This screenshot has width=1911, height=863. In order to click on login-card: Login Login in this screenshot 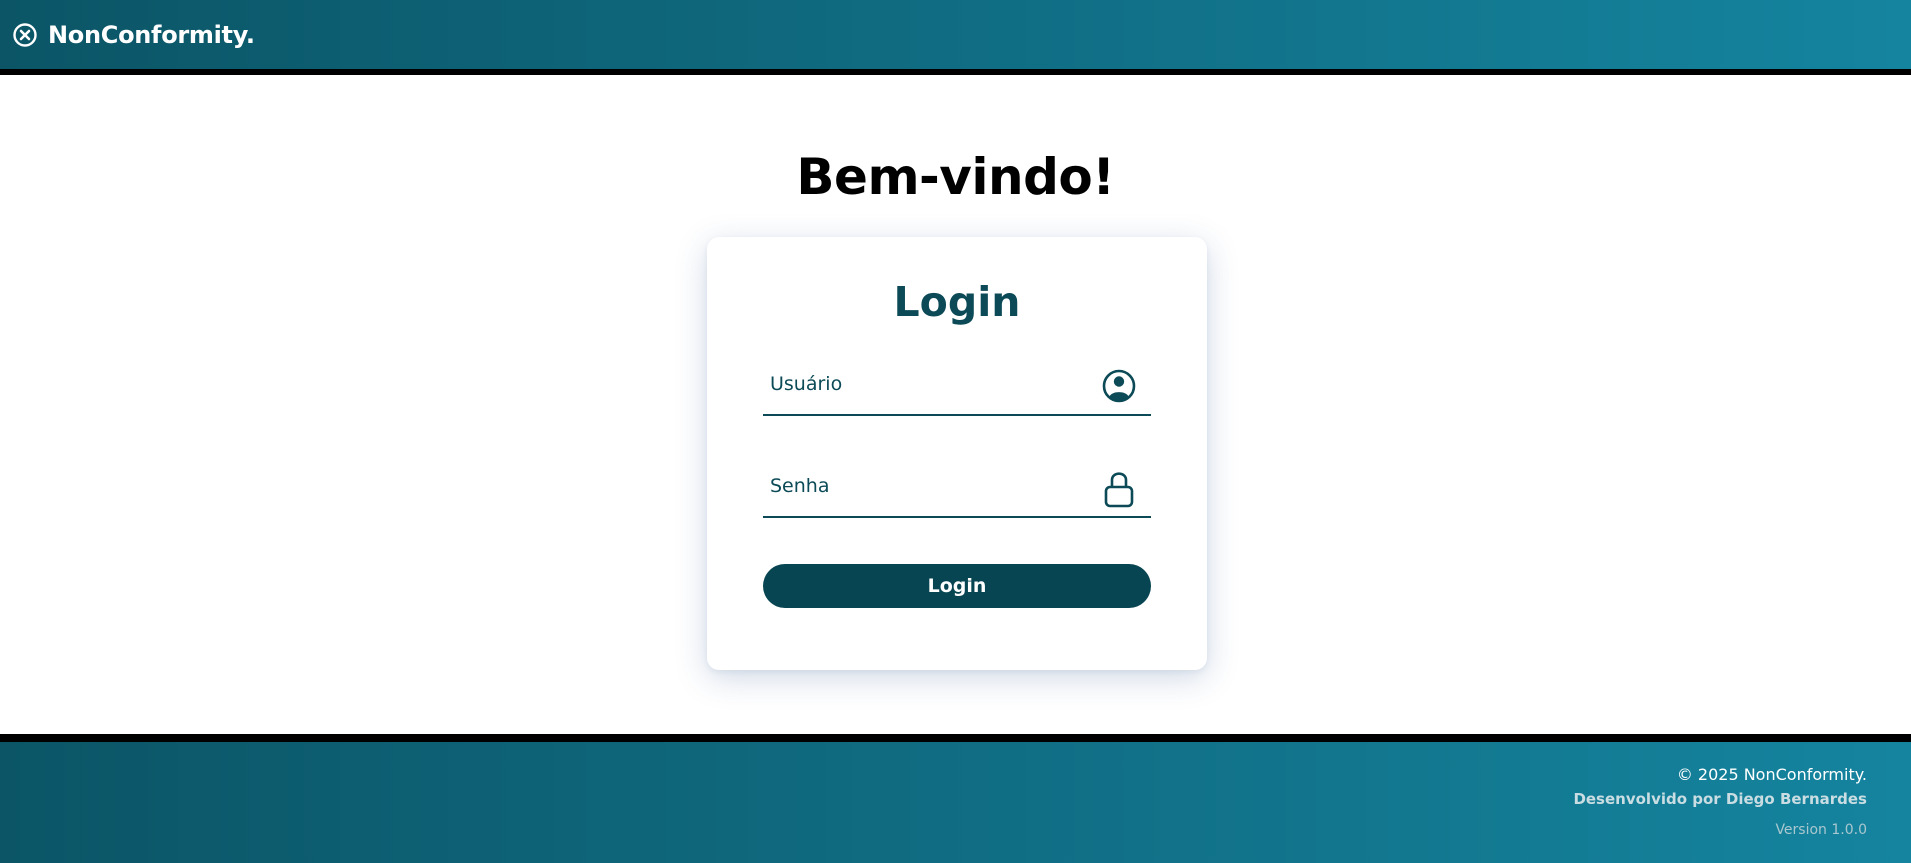, I will do `click(957, 453)`.